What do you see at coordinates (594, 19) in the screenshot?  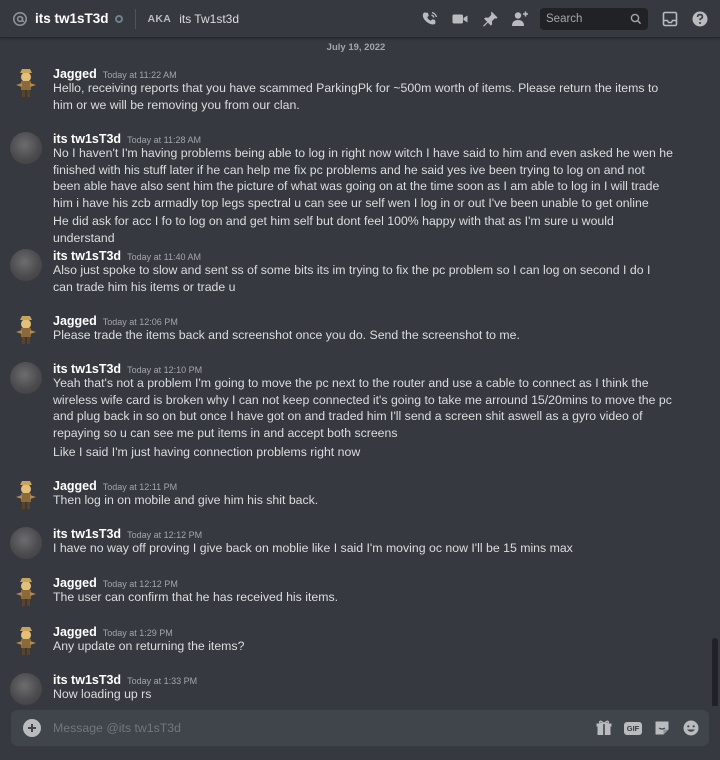 I see `search-input: Search` at bounding box center [594, 19].